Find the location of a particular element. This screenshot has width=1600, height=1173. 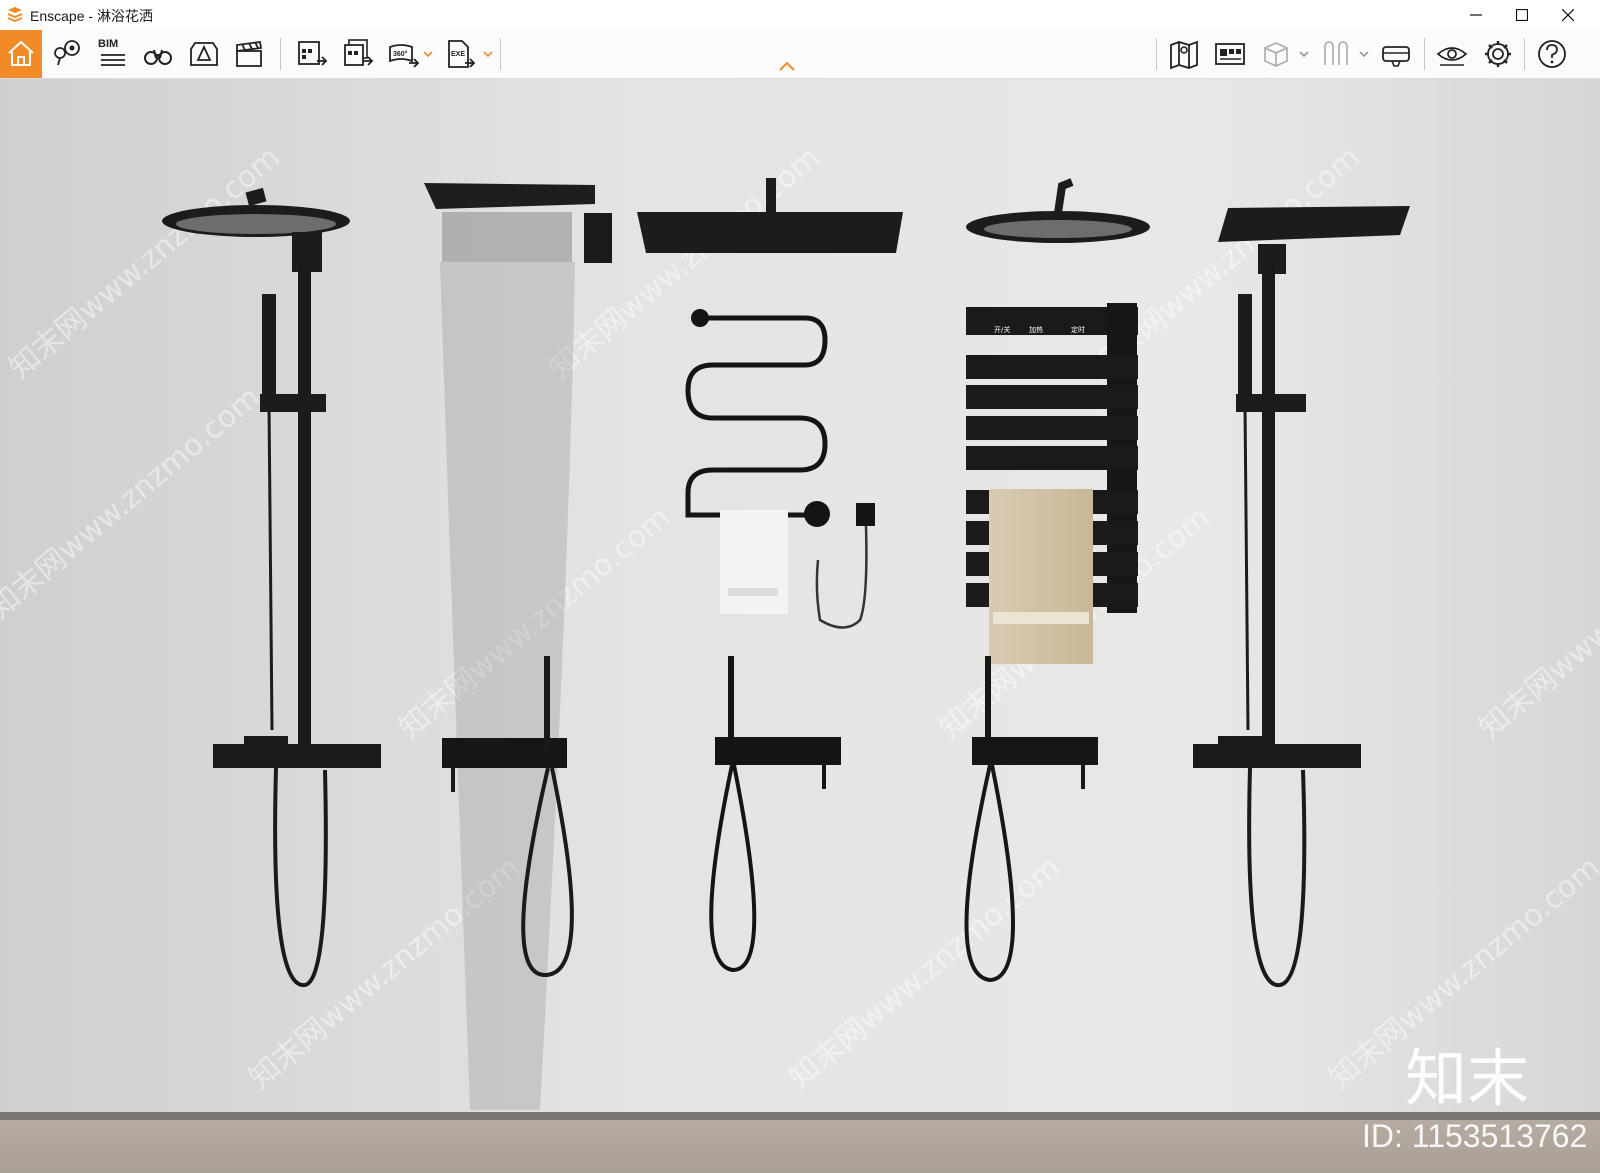

map-button is located at coordinates (1184, 54).